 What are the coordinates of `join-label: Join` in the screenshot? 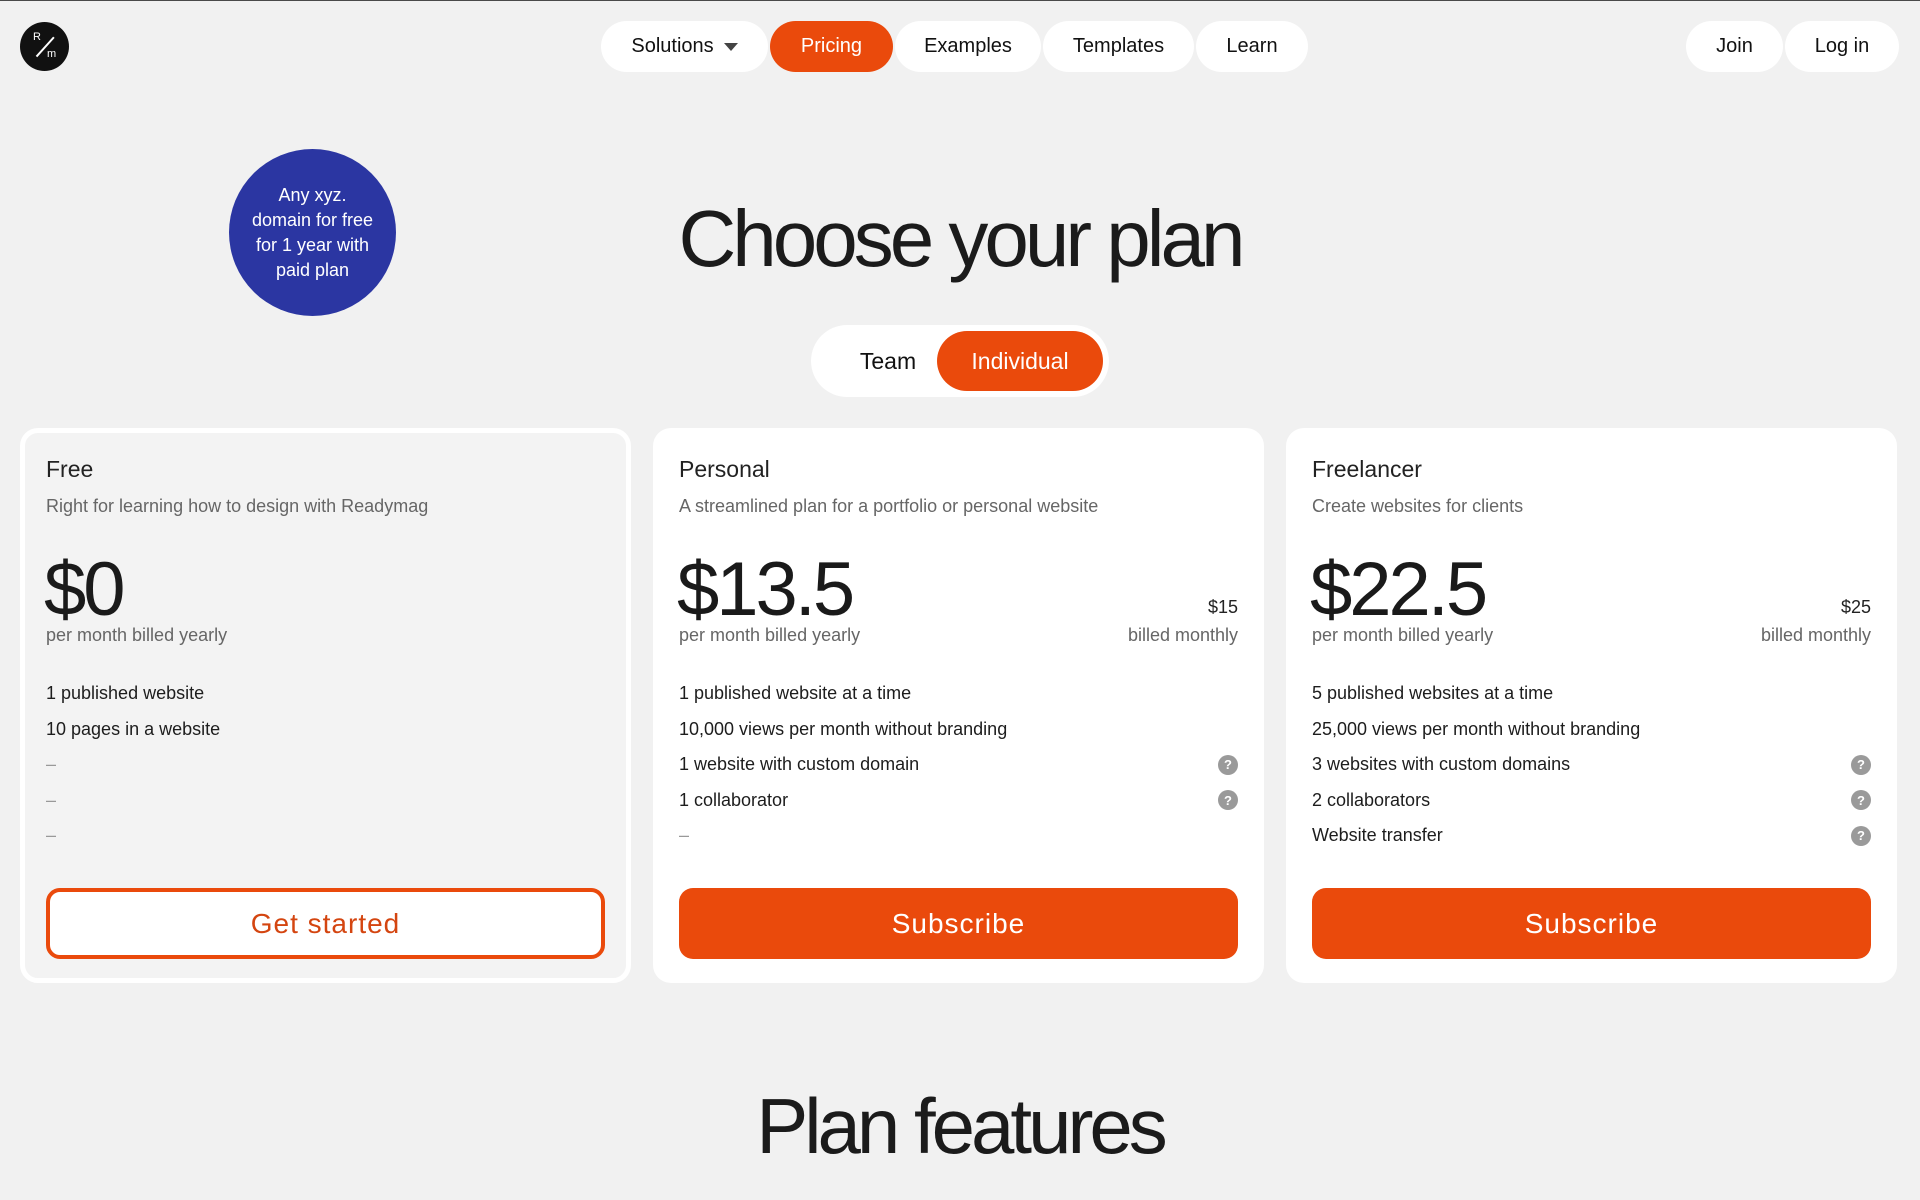 It's located at (1734, 46).